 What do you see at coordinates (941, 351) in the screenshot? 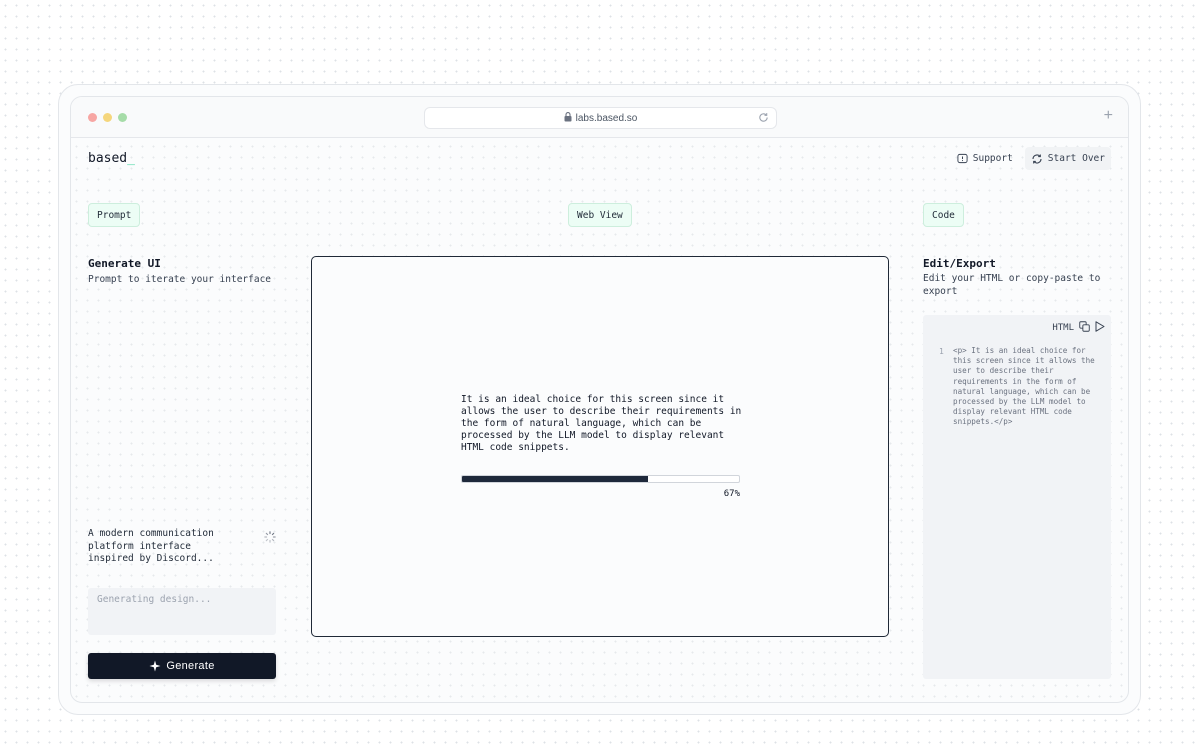
I see `line-number: 1` at bounding box center [941, 351].